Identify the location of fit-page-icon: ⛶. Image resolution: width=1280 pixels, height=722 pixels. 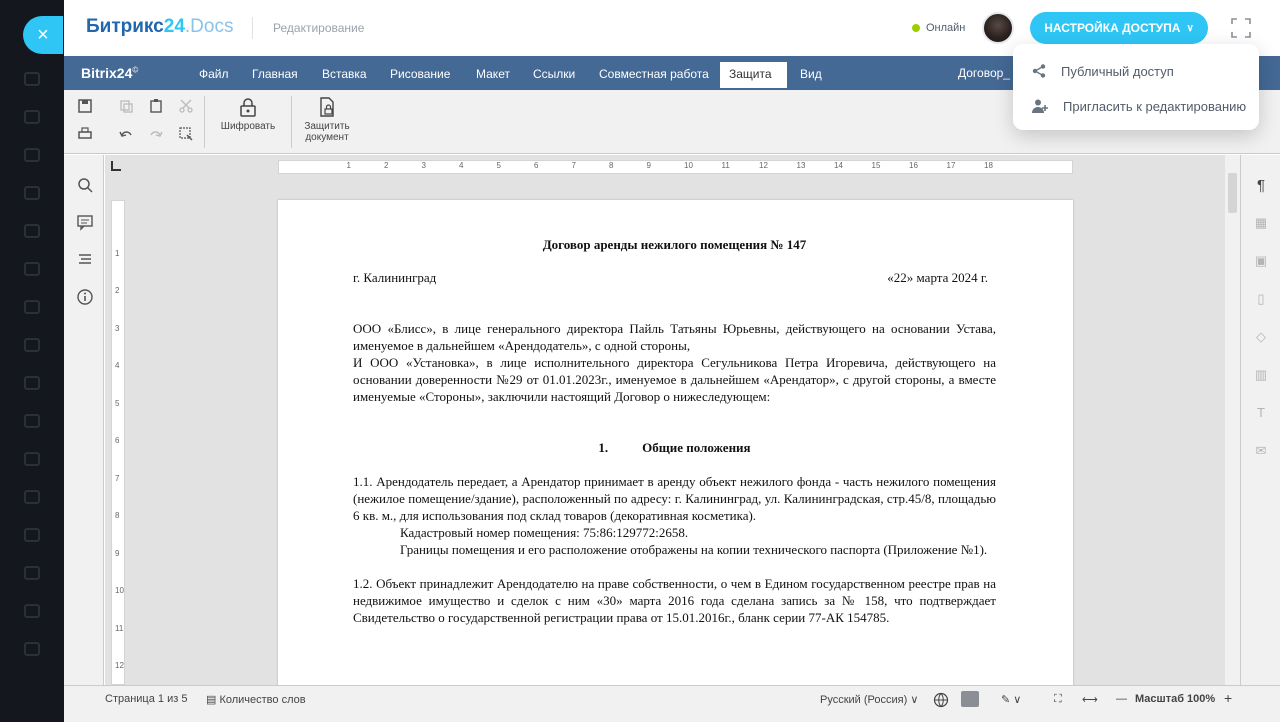
(1058, 699).